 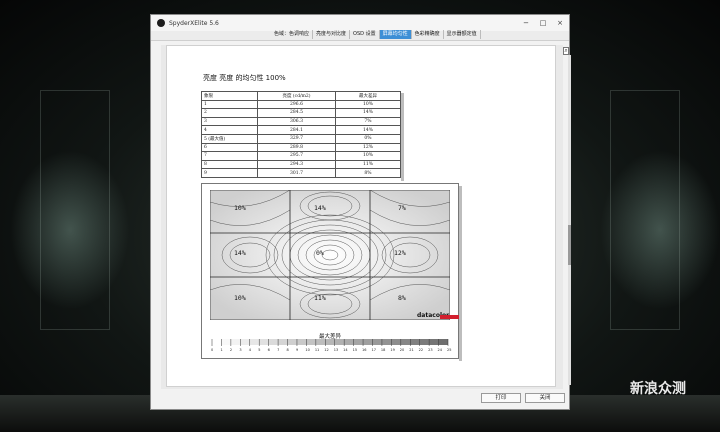 I want to click on table-cell: 9, so click(x=229, y=173).